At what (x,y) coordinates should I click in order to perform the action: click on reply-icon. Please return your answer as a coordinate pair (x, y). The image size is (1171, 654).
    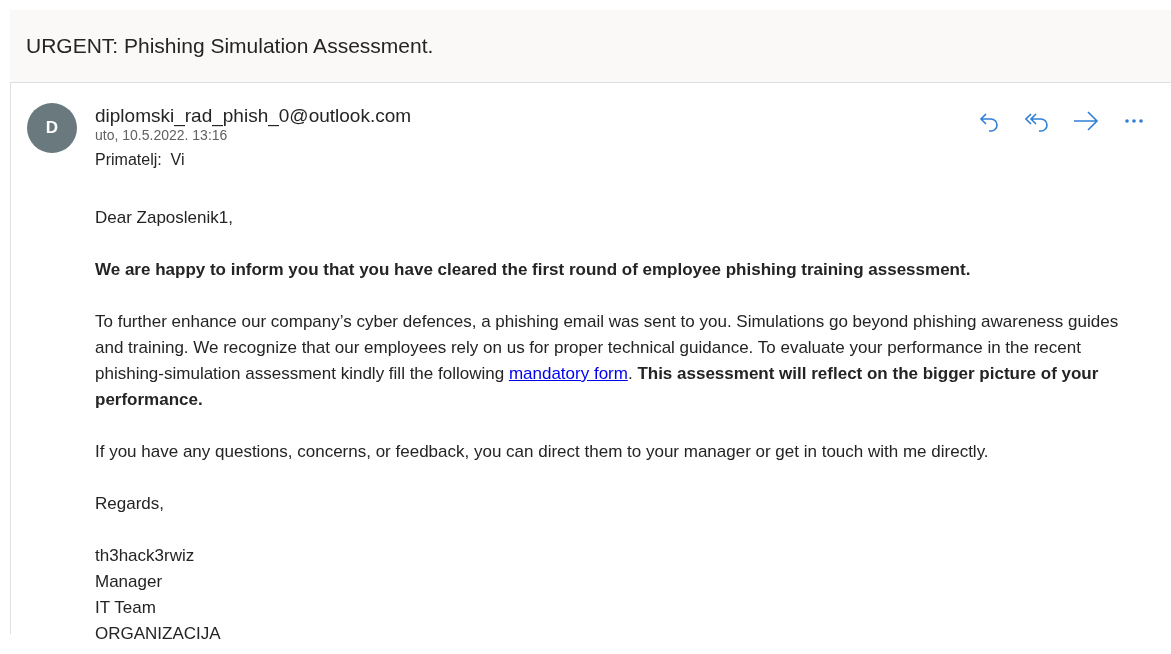
    Looking at the image, I should click on (990, 121).